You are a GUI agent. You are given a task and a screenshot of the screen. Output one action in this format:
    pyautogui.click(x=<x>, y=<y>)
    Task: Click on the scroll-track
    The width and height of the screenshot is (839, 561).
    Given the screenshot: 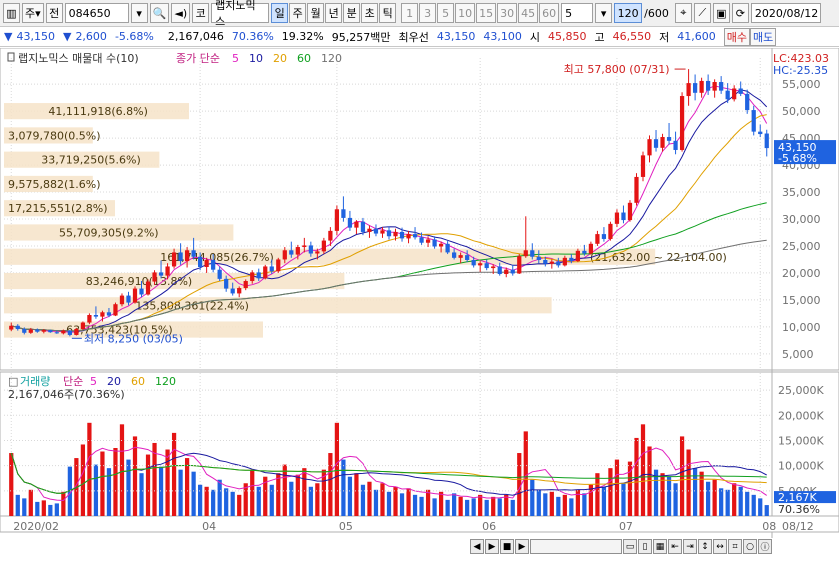 What is the action you would take?
    pyautogui.click(x=576, y=546)
    